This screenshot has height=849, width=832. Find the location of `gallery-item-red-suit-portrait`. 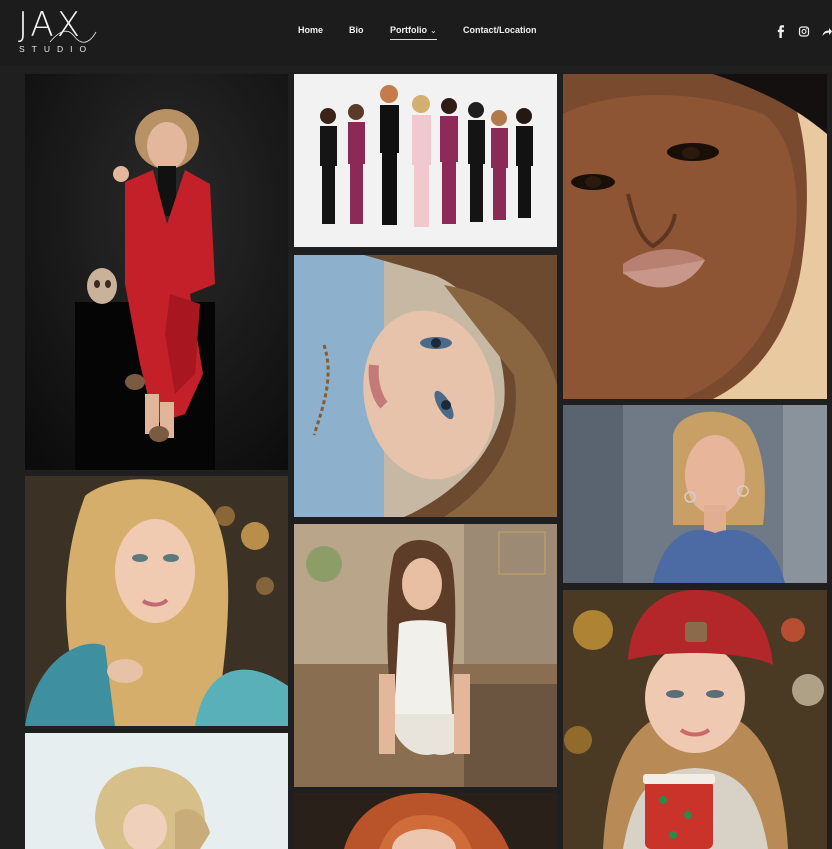

gallery-item-red-suit-portrait is located at coordinates (156, 272).